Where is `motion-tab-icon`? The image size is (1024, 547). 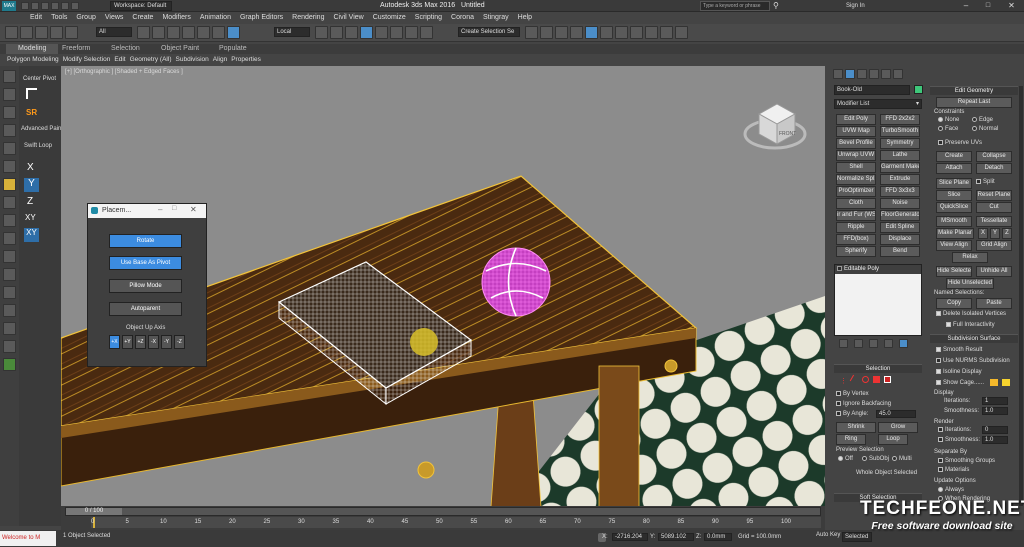
motion-tab-icon is located at coordinates (874, 74).